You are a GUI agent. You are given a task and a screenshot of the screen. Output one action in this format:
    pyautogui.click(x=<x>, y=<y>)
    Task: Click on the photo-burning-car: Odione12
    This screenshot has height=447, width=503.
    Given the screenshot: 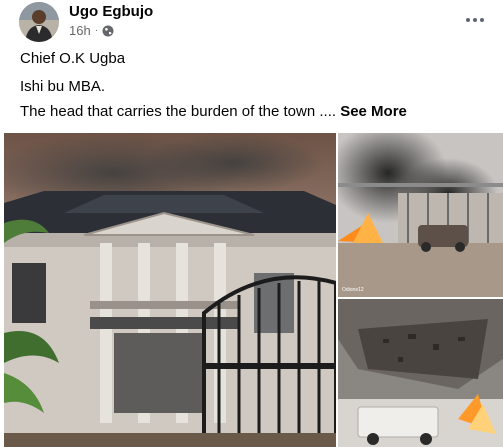 What is the action you would take?
    pyautogui.click(x=420, y=215)
    